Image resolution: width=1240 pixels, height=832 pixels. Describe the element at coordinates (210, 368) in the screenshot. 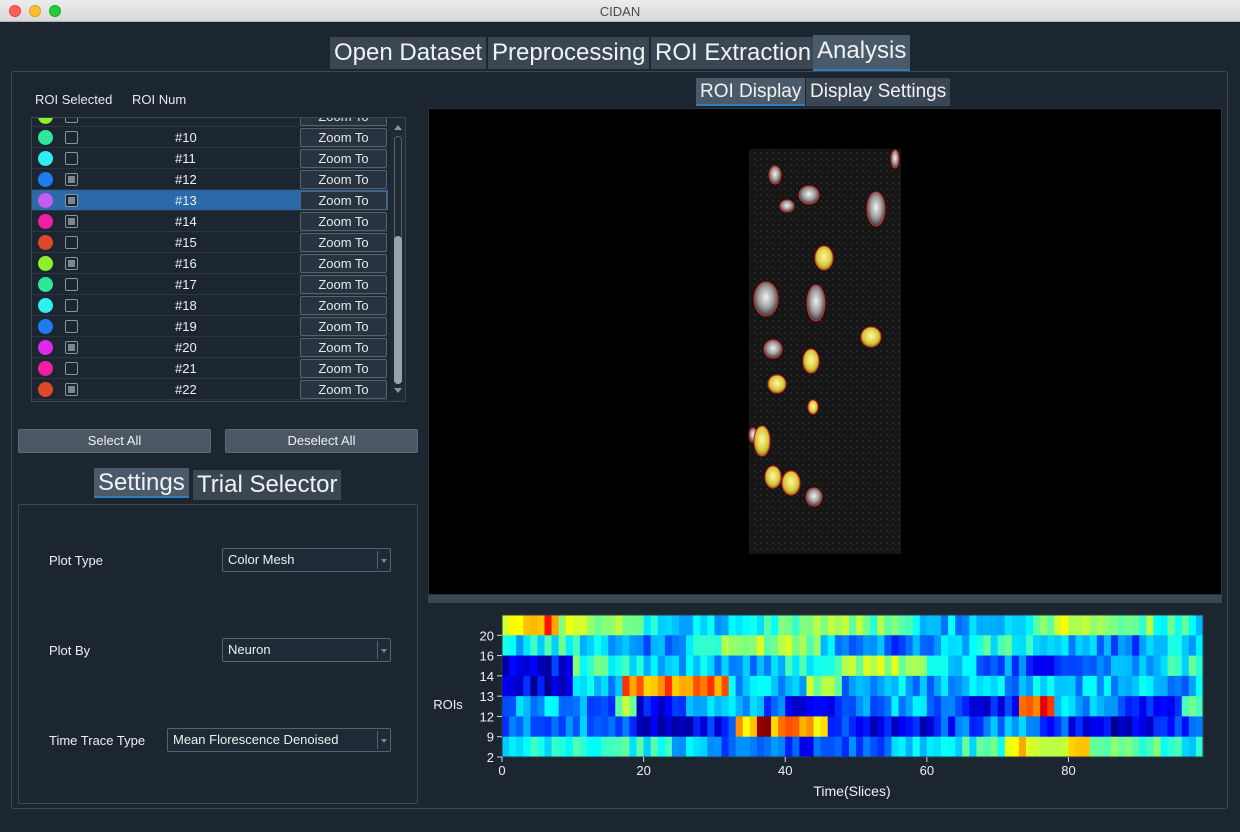

I see `list-item: #21 Zoom To` at that location.